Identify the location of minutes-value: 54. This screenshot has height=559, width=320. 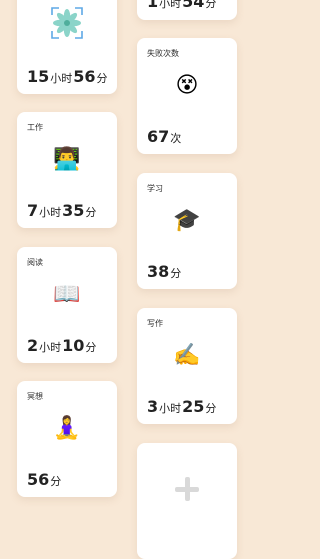
(193, 5).